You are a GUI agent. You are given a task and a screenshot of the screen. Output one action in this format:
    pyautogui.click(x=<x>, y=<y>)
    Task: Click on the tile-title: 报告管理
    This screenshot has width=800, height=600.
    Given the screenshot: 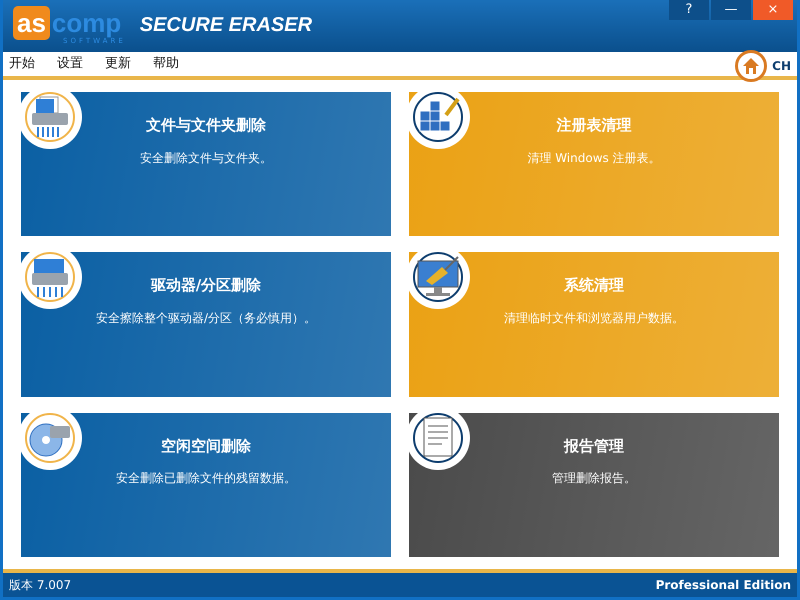 What is the action you would take?
    pyautogui.click(x=594, y=446)
    